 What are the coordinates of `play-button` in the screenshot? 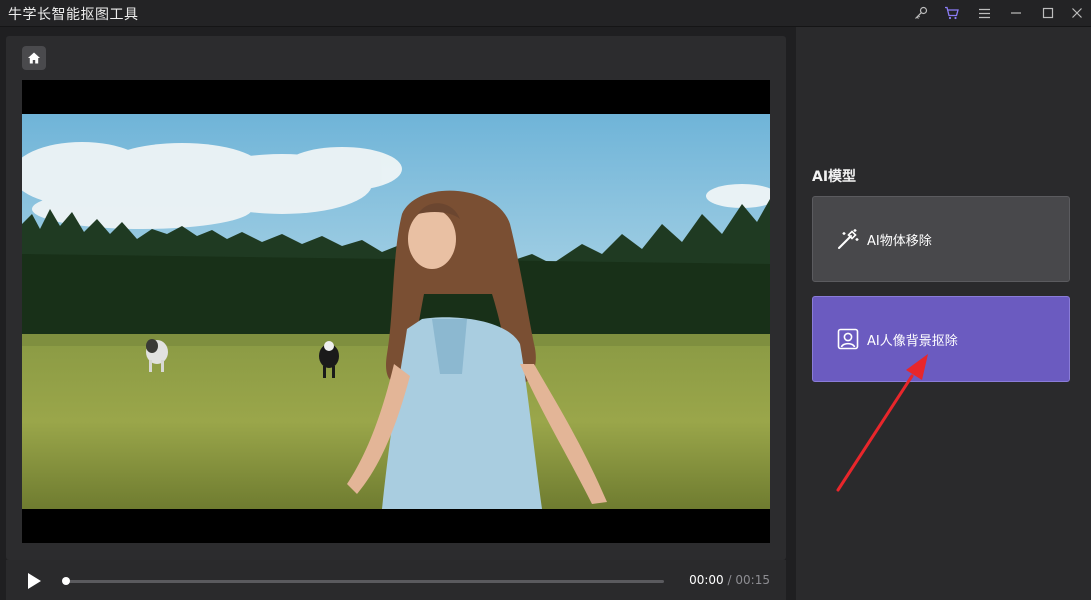 It's located at (34, 581).